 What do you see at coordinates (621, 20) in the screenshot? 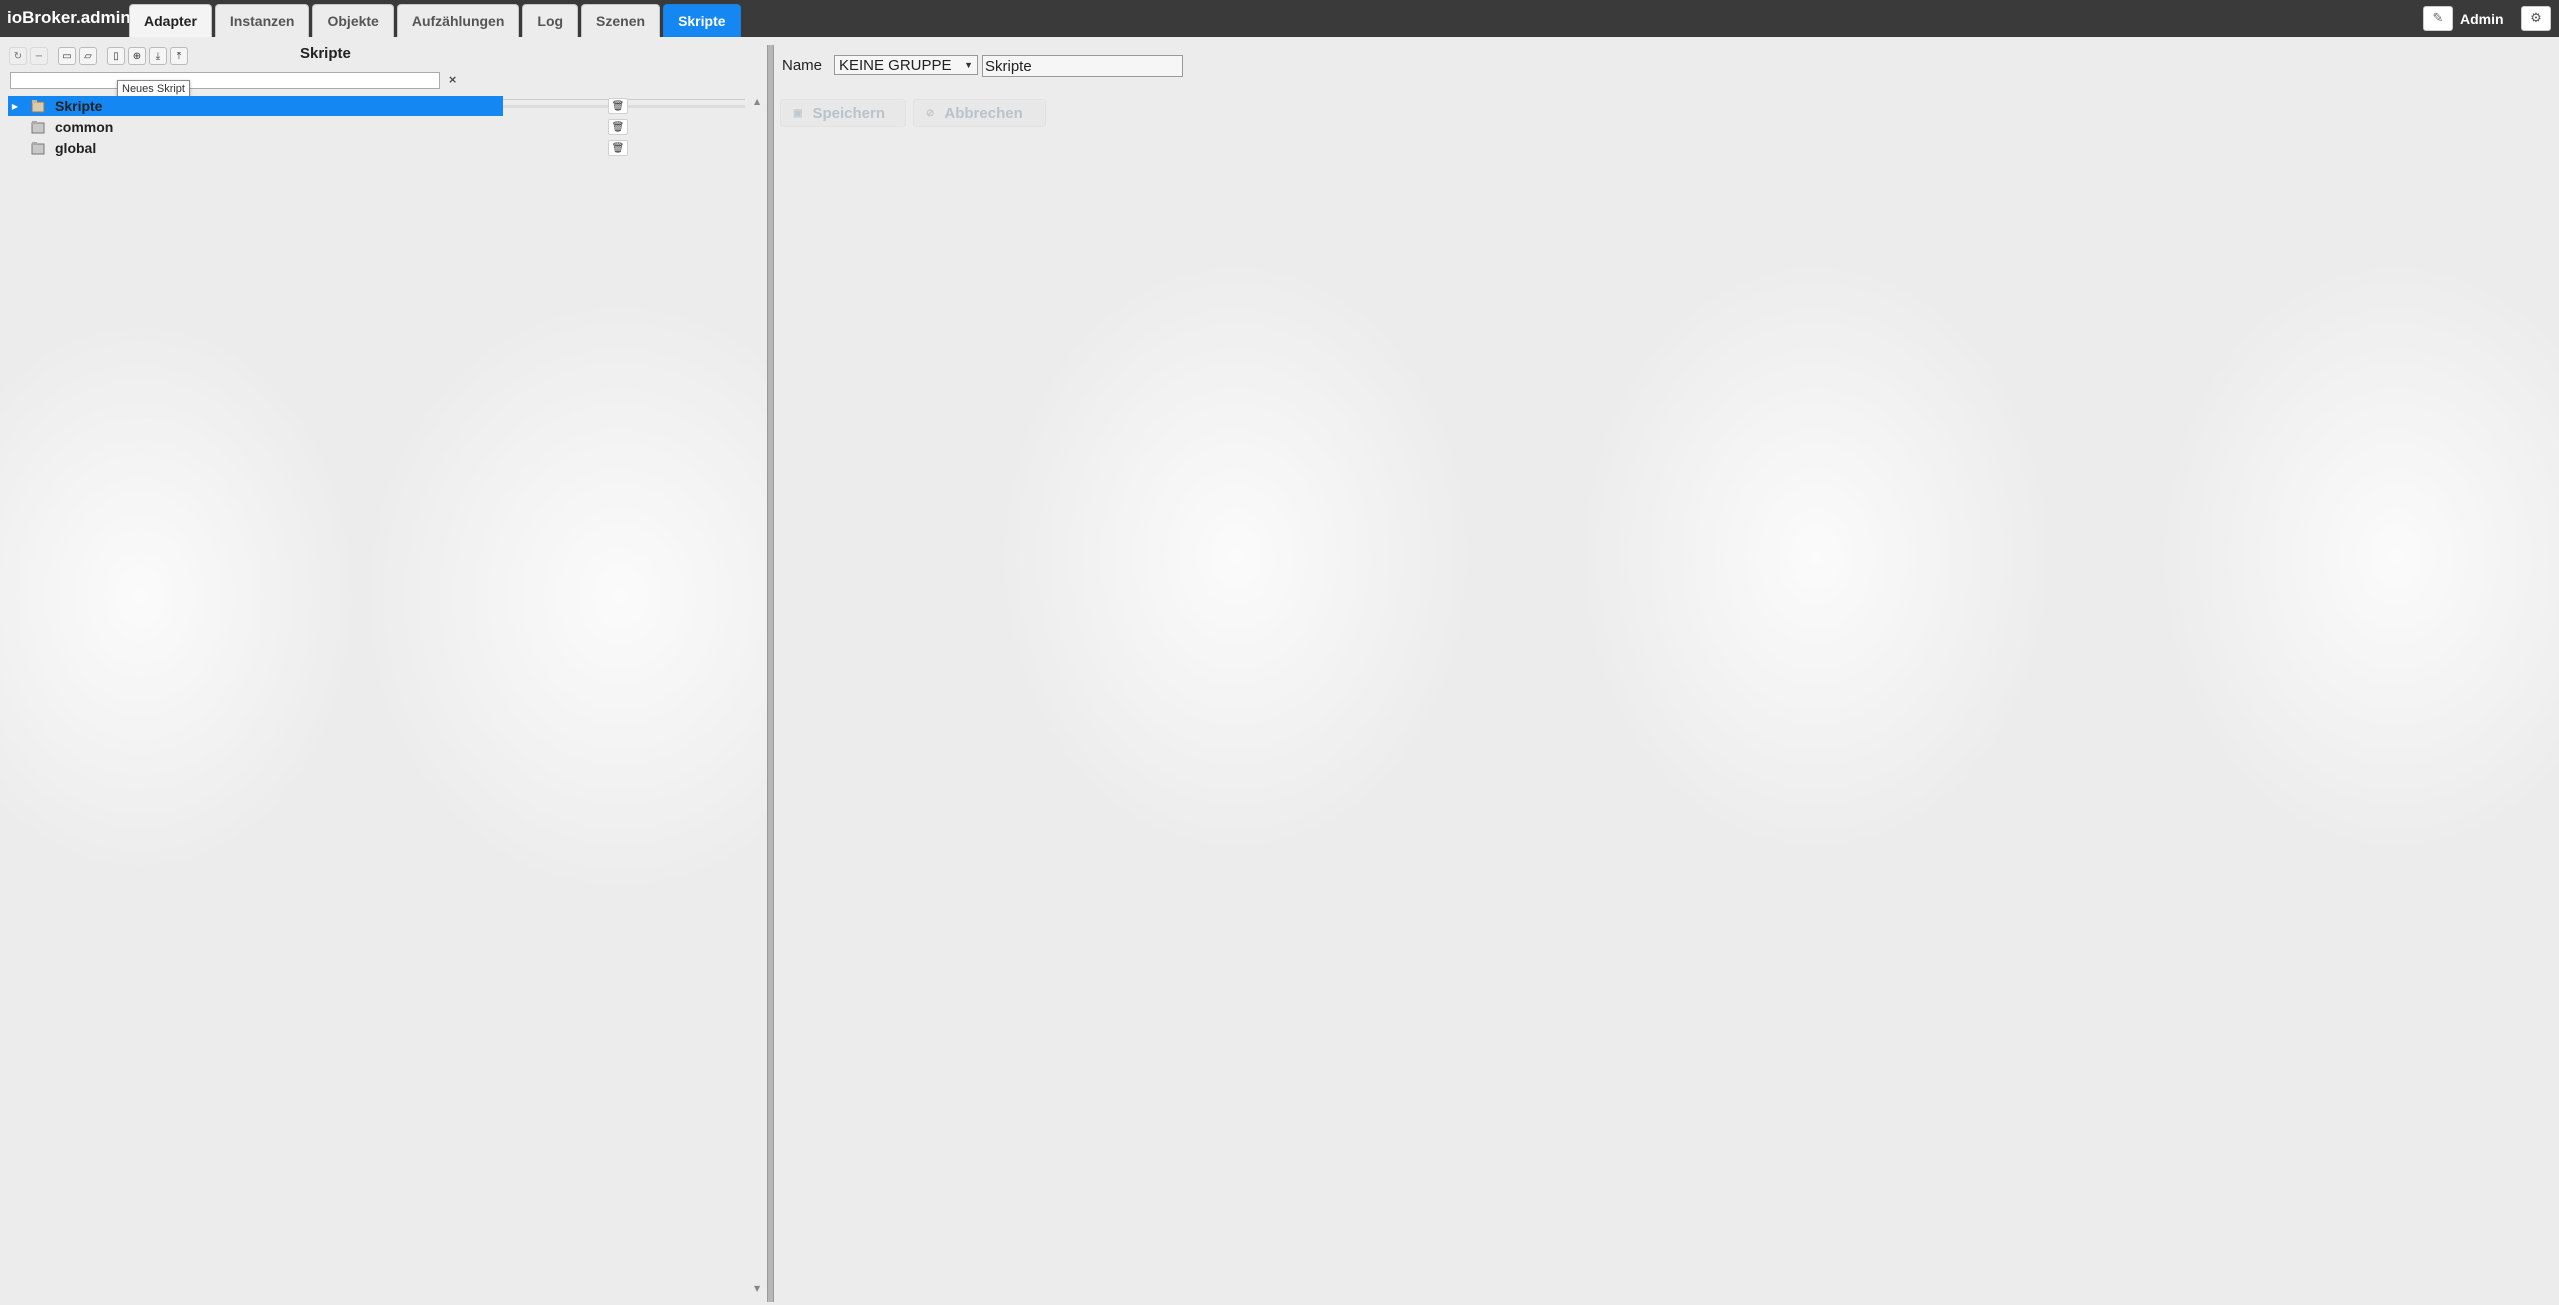
I see `tab-szenen: Szenen` at bounding box center [621, 20].